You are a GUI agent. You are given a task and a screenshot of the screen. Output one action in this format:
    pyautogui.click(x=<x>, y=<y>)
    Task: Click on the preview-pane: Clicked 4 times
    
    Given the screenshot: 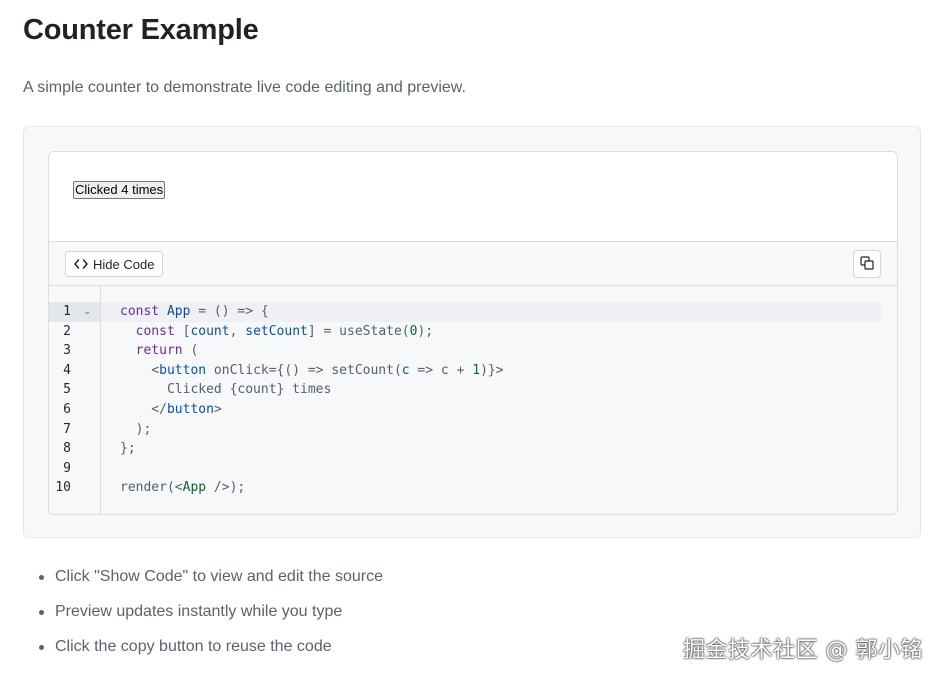 What is the action you would take?
    pyautogui.click(x=473, y=196)
    